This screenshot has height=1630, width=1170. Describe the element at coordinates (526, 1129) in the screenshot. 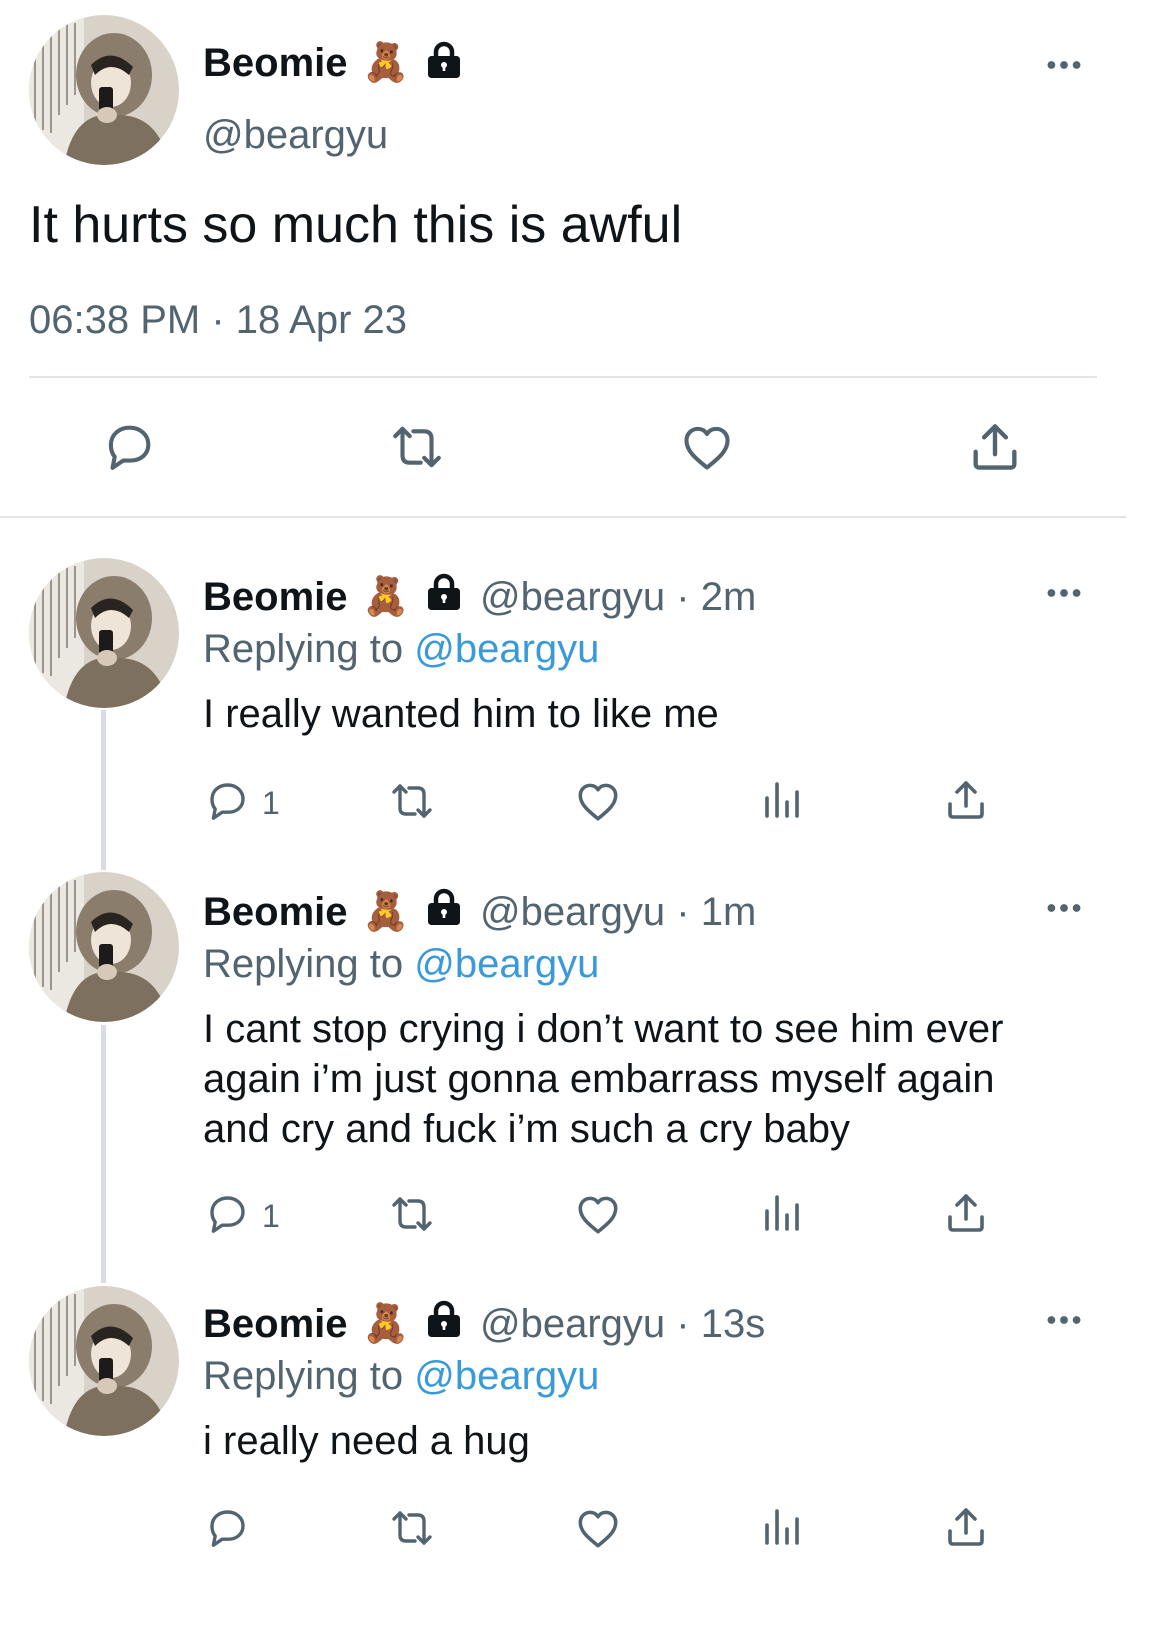

I see `reply-text-line: and cry and fuck i’m such a cry baby` at that location.